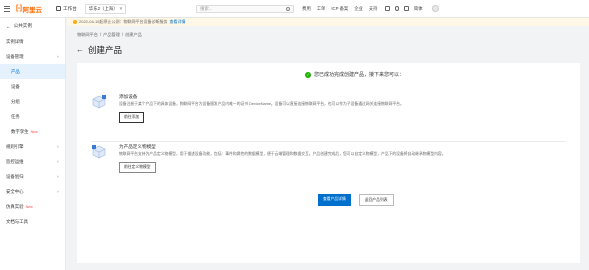 This screenshot has height=270, width=589. What do you see at coordinates (32, 56) in the screenshot?
I see `sidebar-item: 设备管理 ˄` at bounding box center [32, 56].